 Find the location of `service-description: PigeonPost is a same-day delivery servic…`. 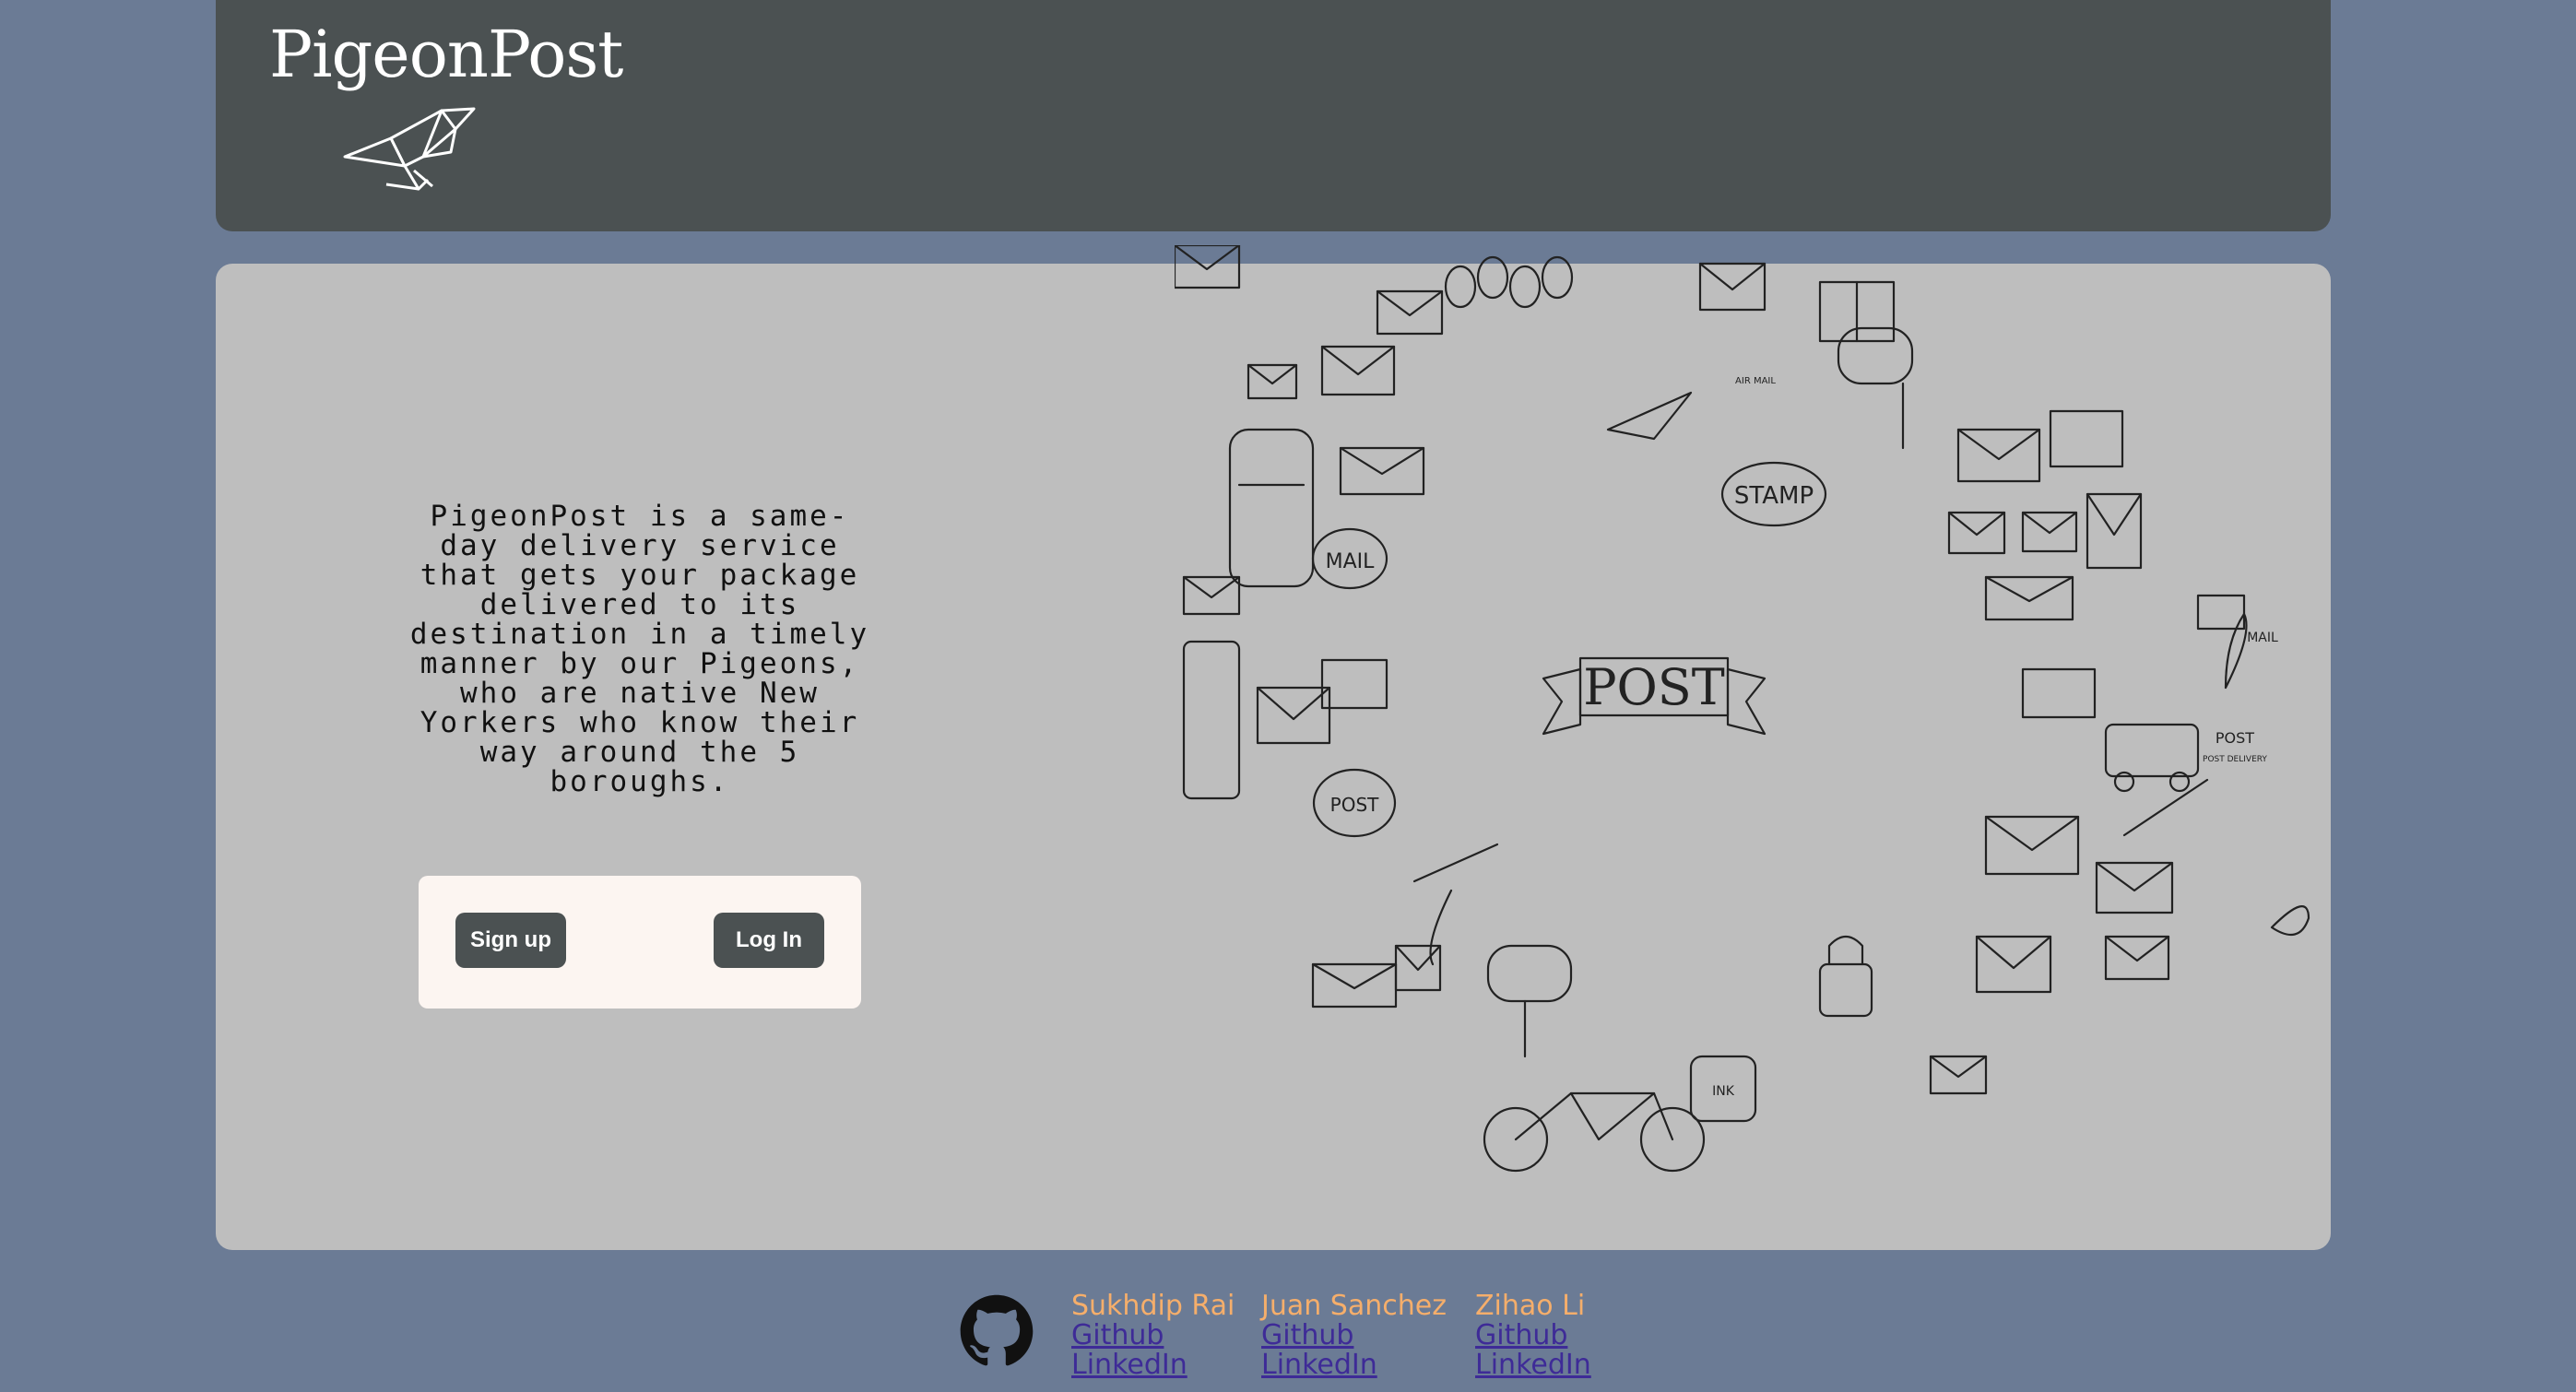

service-description: PigeonPost is a same-day delivery servic… is located at coordinates (639, 649).